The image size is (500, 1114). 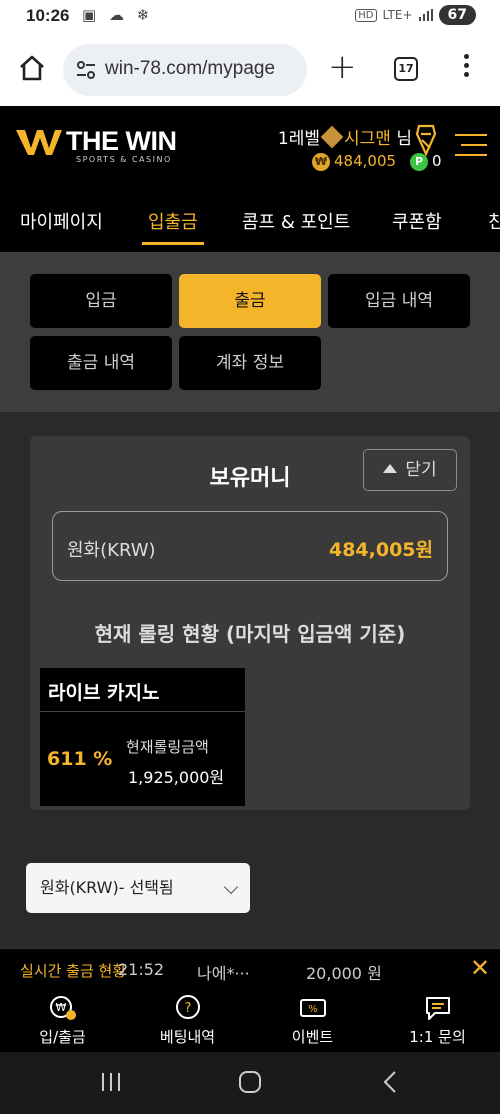 I want to click on site-logo: THE WIN SPORTS & CASINO, so click(x=96, y=145).